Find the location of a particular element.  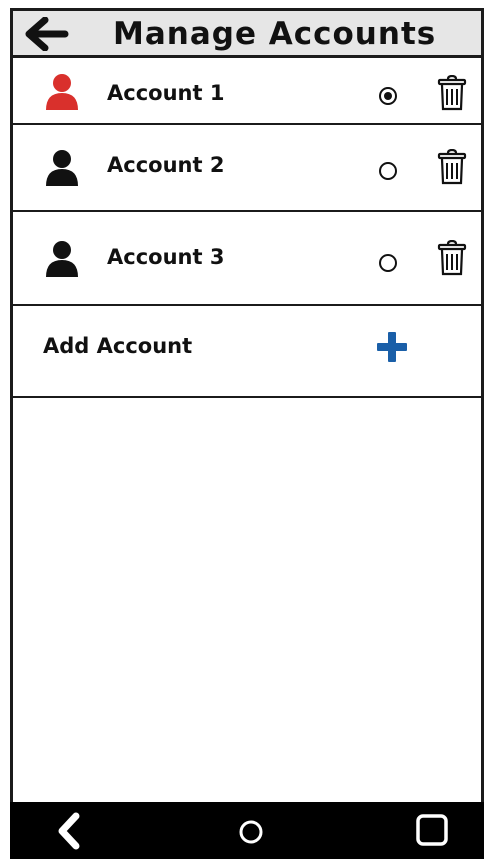

chevron-left-icon is located at coordinates (69, 831).